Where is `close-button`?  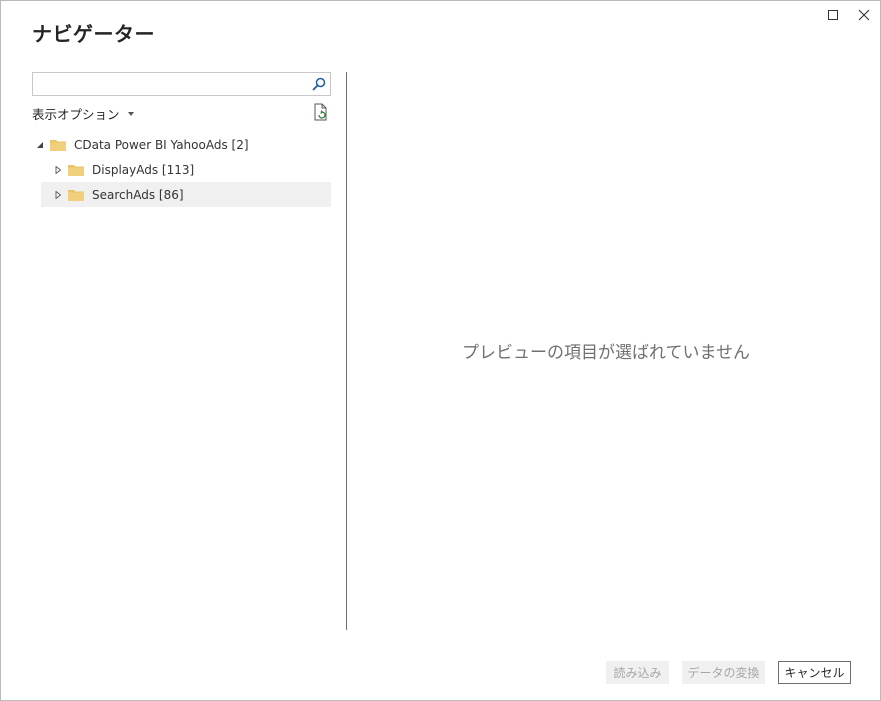
close-button is located at coordinates (864, 15).